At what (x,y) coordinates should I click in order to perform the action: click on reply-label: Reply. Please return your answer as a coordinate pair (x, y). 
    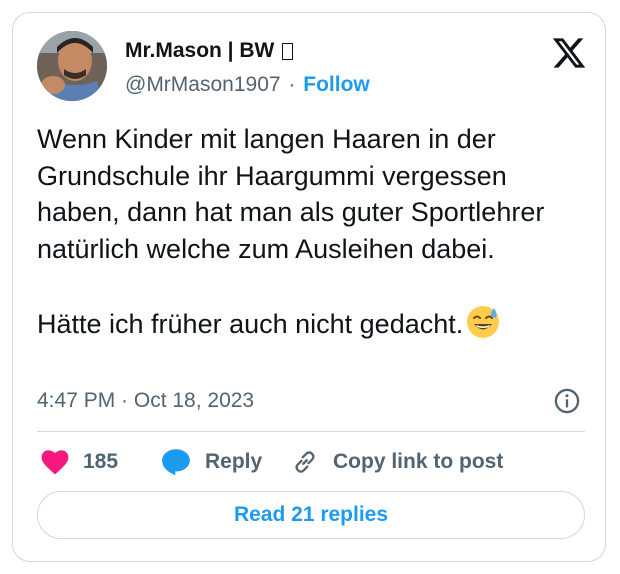
    Looking at the image, I should click on (234, 461).